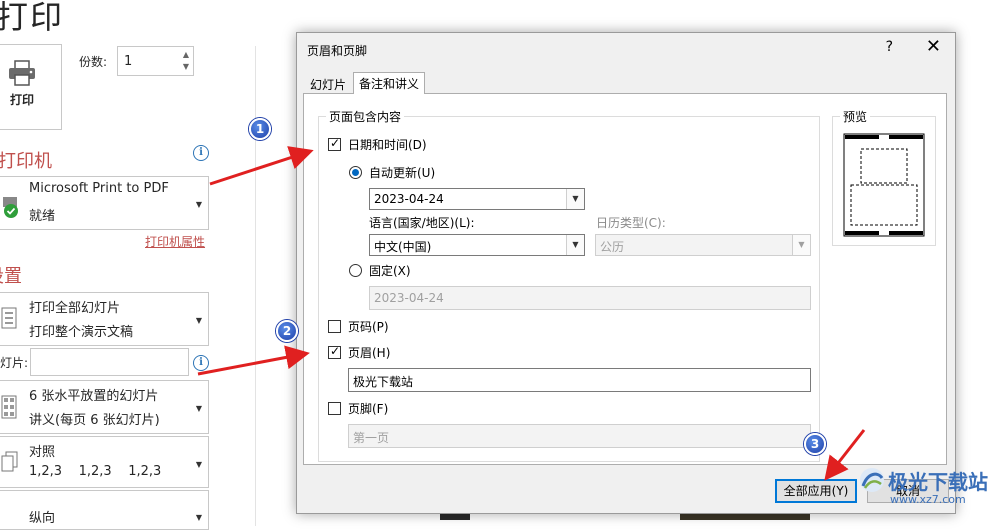 The height and width of the screenshot is (530, 996). Describe the element at coordinates (260, 129) in the screenshot. I see `step-badge-1: 1` at that location.